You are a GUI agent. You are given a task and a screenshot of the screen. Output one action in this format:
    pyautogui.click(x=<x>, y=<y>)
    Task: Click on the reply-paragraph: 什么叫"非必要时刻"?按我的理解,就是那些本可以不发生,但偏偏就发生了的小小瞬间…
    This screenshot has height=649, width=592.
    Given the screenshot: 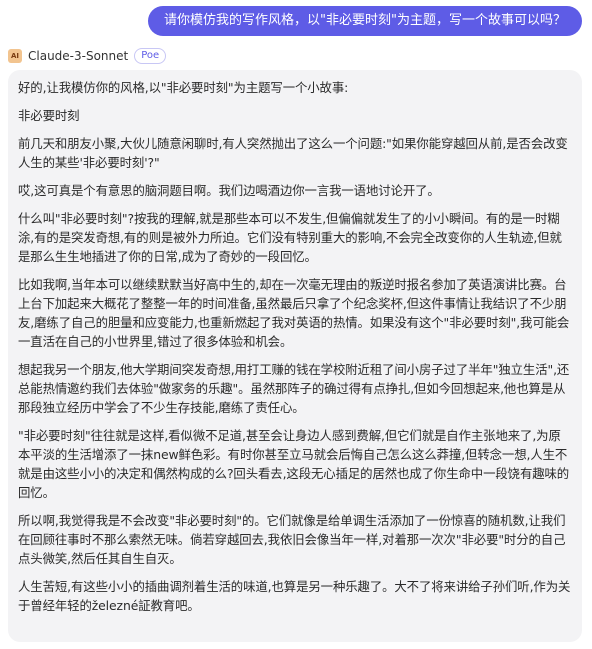 What is the action you would take?
    pyautogui.click(x=290, y=237)
    